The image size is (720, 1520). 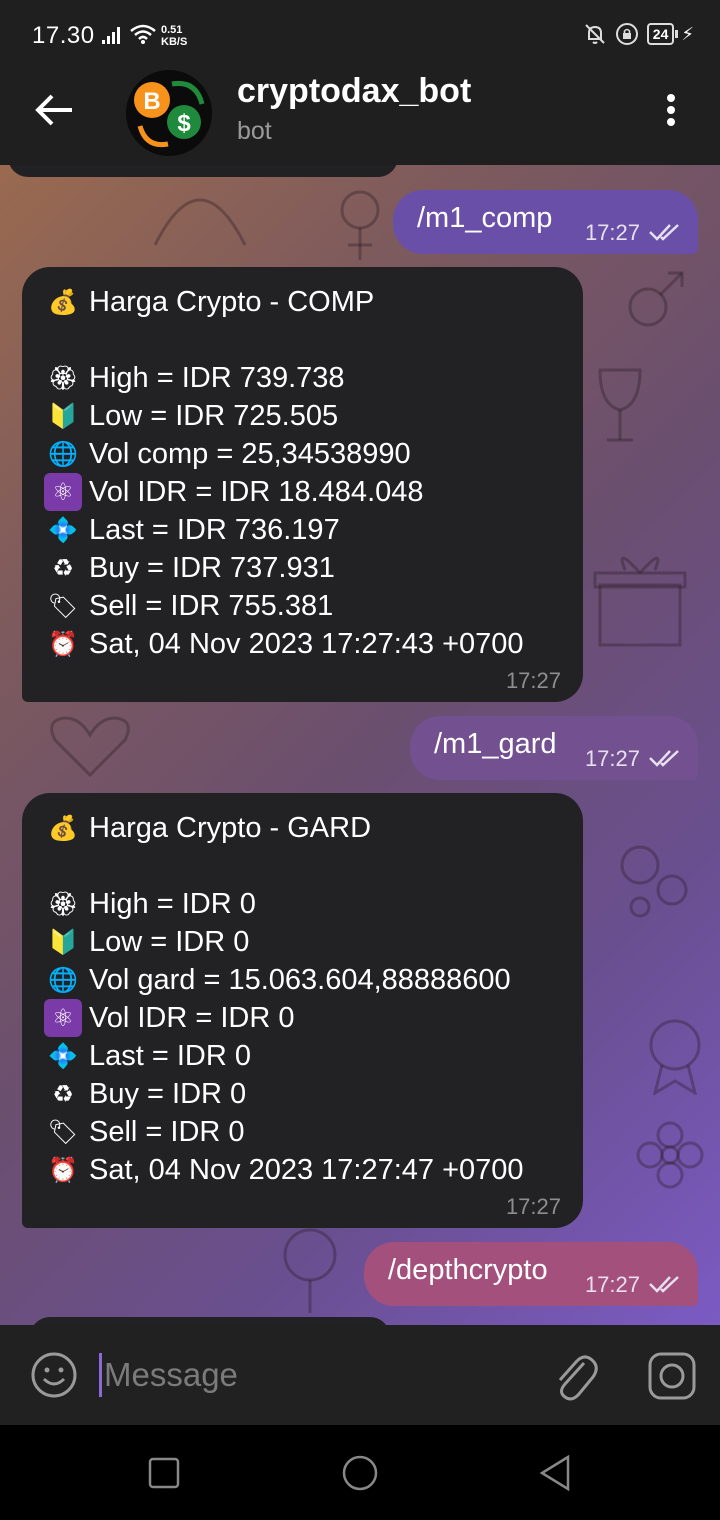 I want to click on chat-header: B $ cryptodax_bot bot, so click(x=360, y=117).